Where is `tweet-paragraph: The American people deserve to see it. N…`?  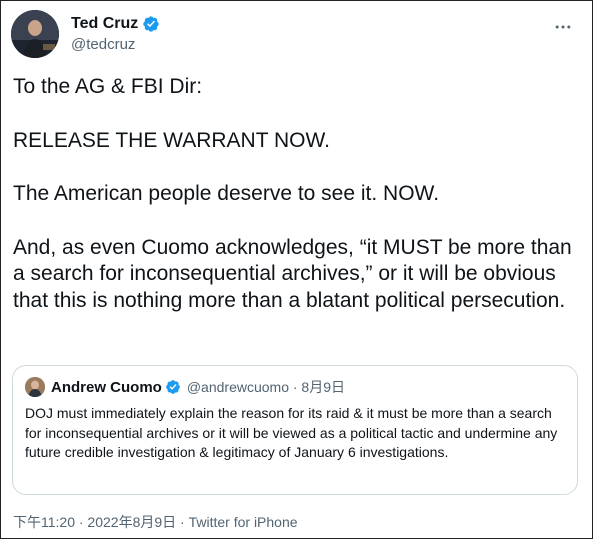
tweet-paragraph: The American people deserve to see it. N… is located at coordinates (226, 193).